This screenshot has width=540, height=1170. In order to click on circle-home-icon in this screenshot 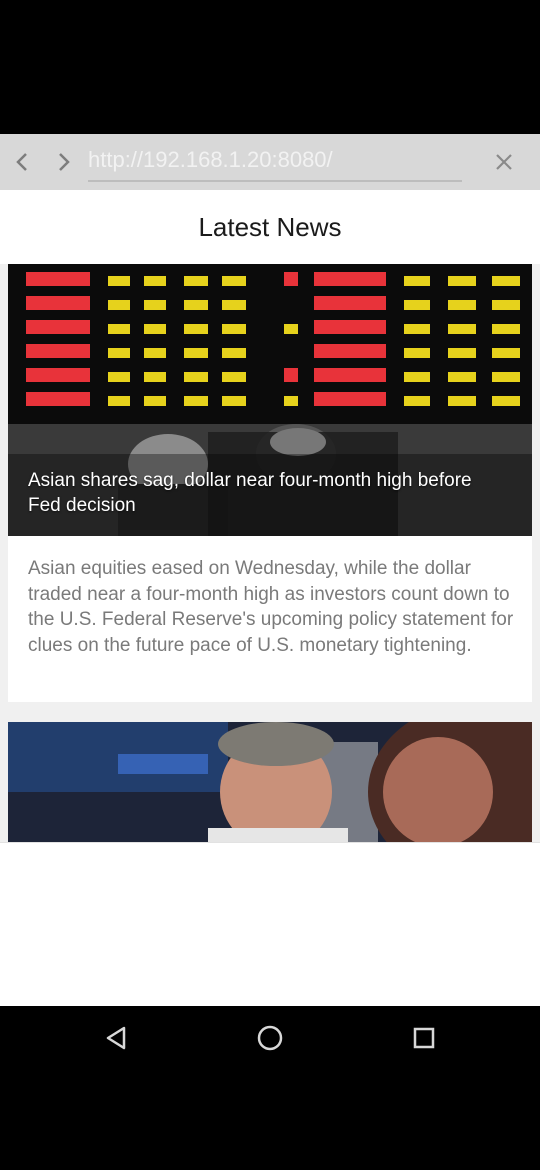, I will do `click(270, 1038)`.